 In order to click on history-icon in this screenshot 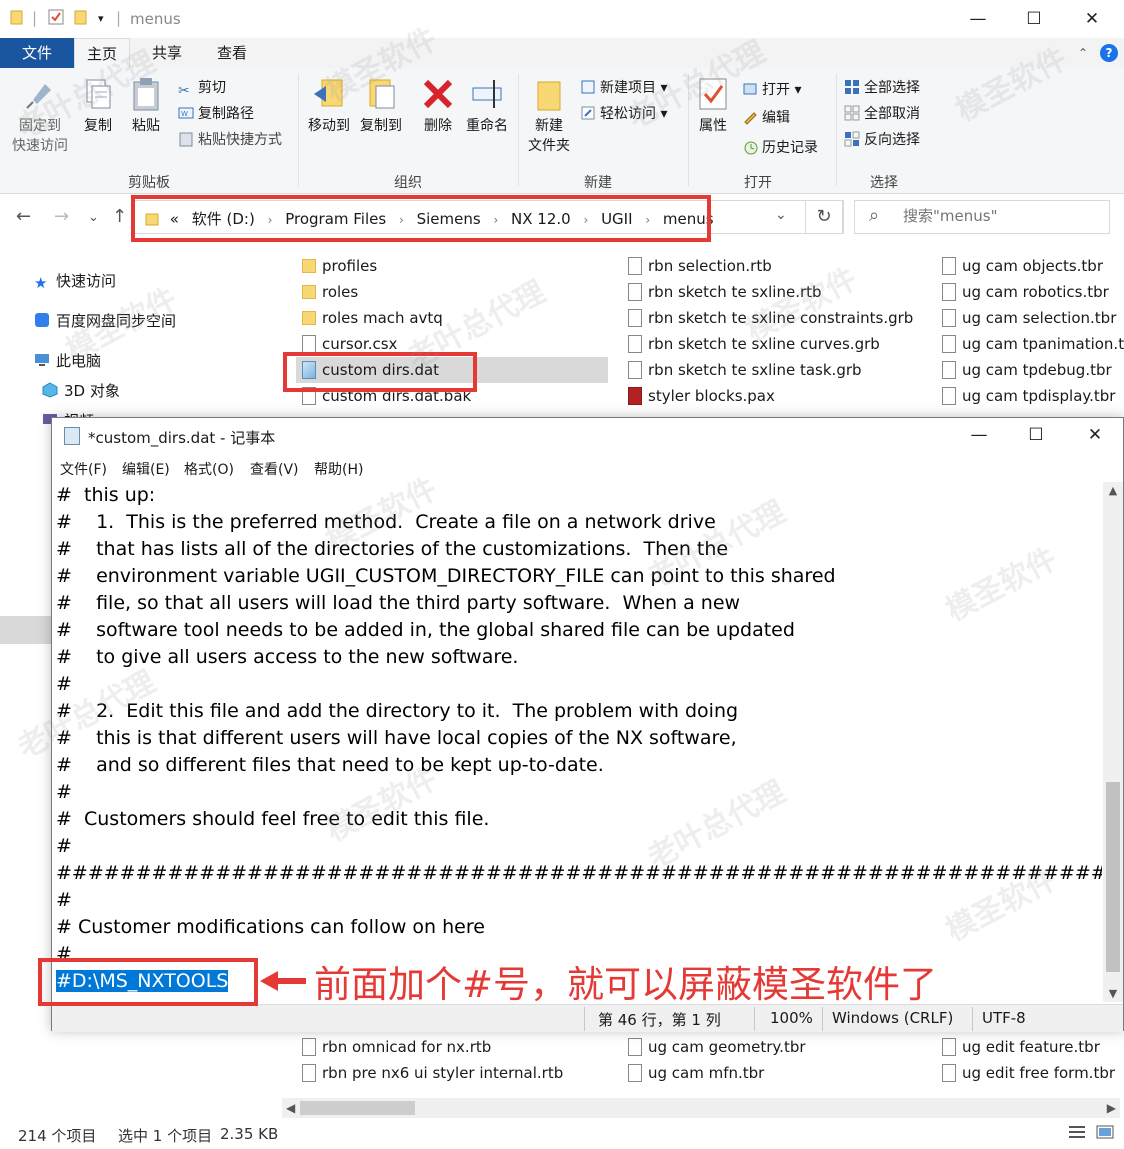, I will do `click(751, 148)`.